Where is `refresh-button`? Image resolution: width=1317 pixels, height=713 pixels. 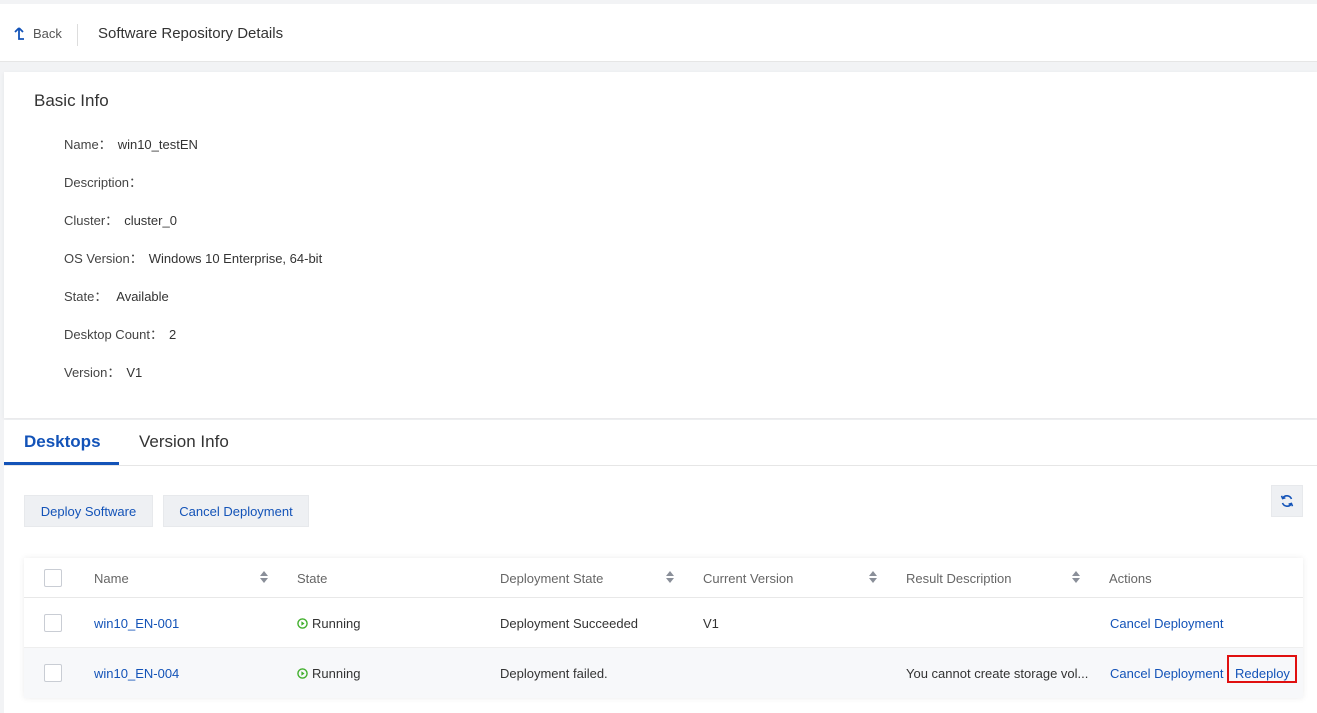 refresh-button is located at coordinates (1287, 501).